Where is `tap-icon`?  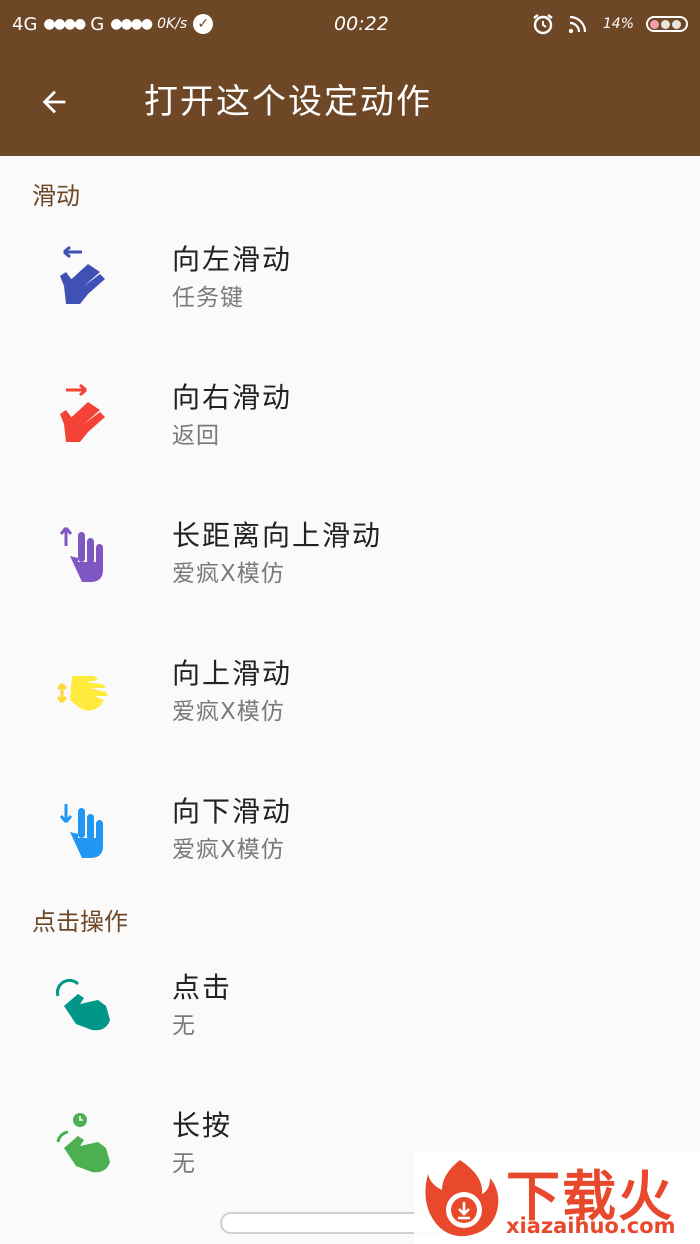 tap-icon is located at coordinates (82, 1004).